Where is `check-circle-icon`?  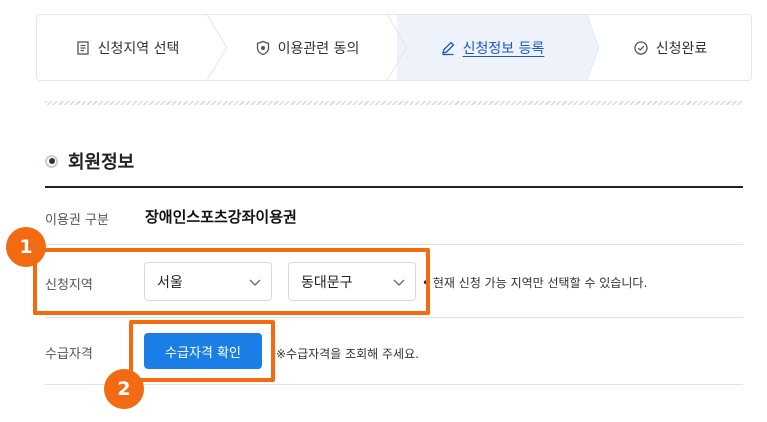
check-circle-icon is located at coordinates (641, 47).